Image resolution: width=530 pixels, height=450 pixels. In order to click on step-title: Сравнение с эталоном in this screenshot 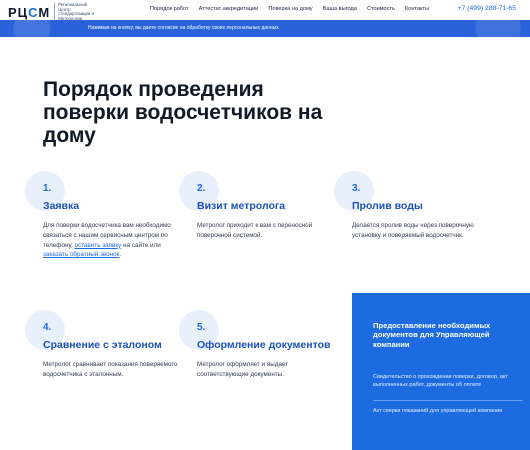, I will do `click(102, 345)`.